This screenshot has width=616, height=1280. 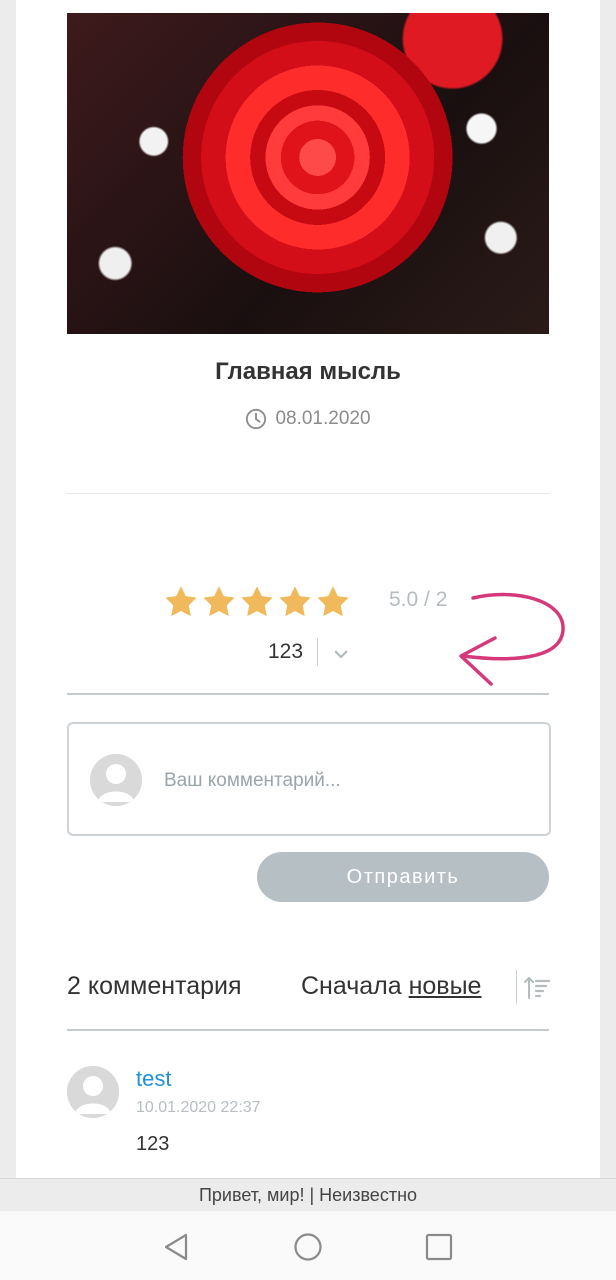 What do you see at coordinates (445, 986) in the screenshot?
I see `sort-link: новые` at bounding box center [445, 986].